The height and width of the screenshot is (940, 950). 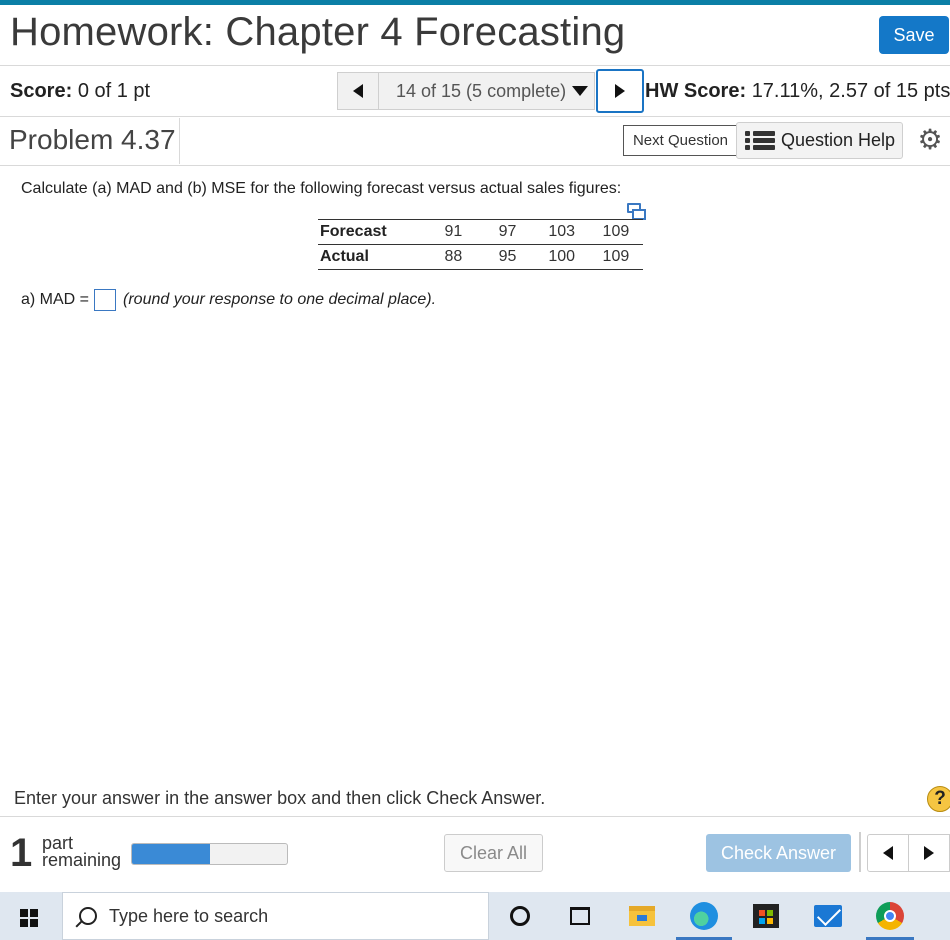 What do you see at coordinates (890, 916) in the screenshot?
I see `chrome-icon` at bounding box center [890, 916].